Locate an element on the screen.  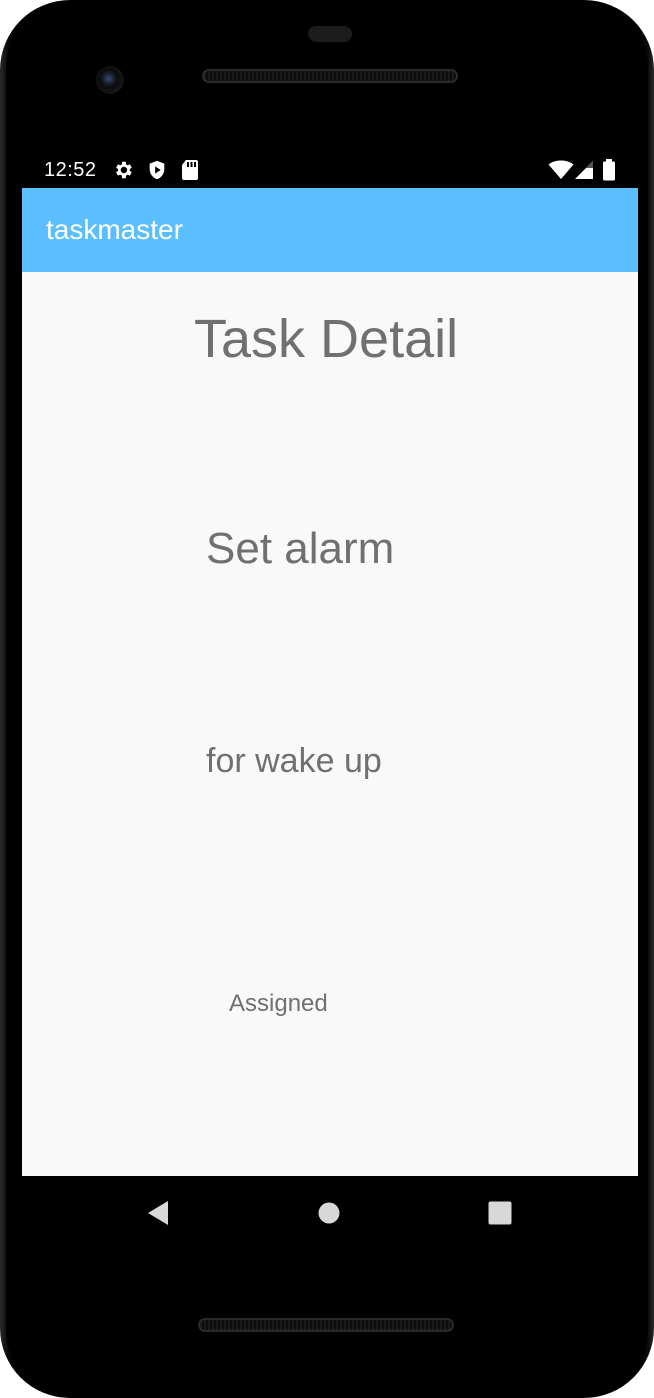
home-icon is located at coordinates (330, 1213).